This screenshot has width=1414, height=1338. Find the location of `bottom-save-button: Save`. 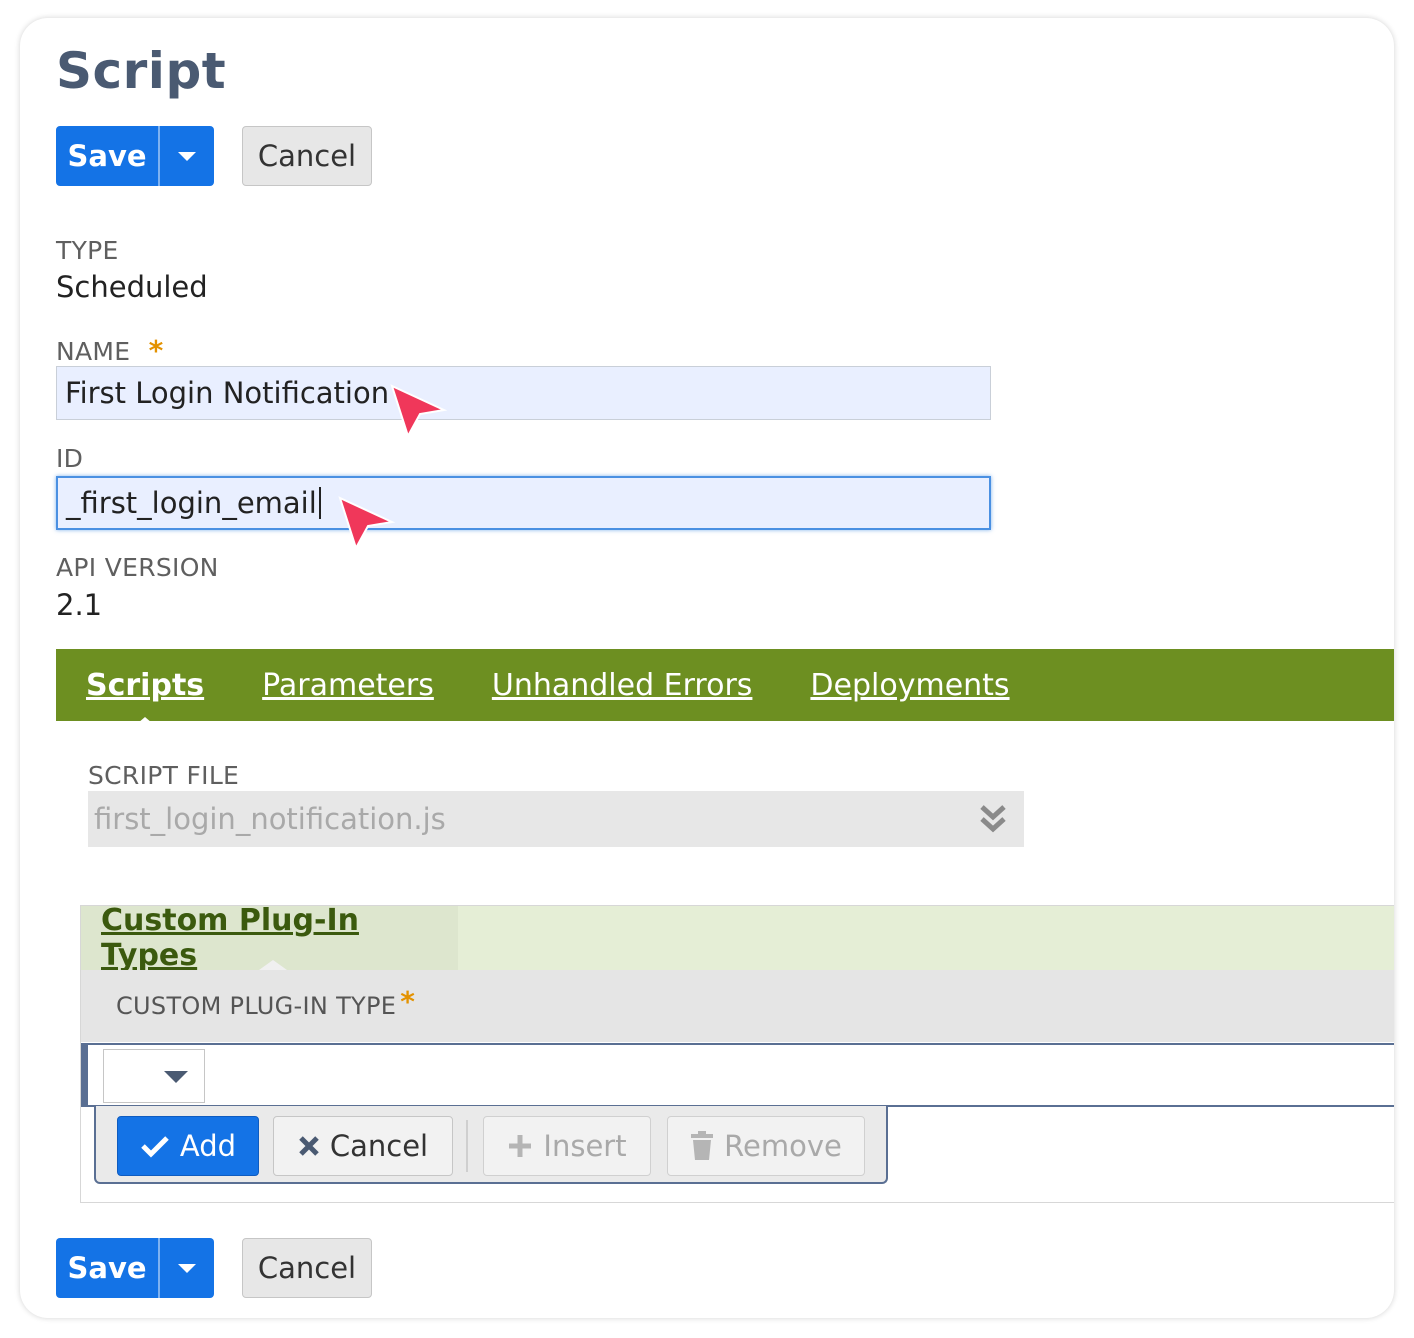

bottom-save-button: Save is located at coordinates (108, 1268).